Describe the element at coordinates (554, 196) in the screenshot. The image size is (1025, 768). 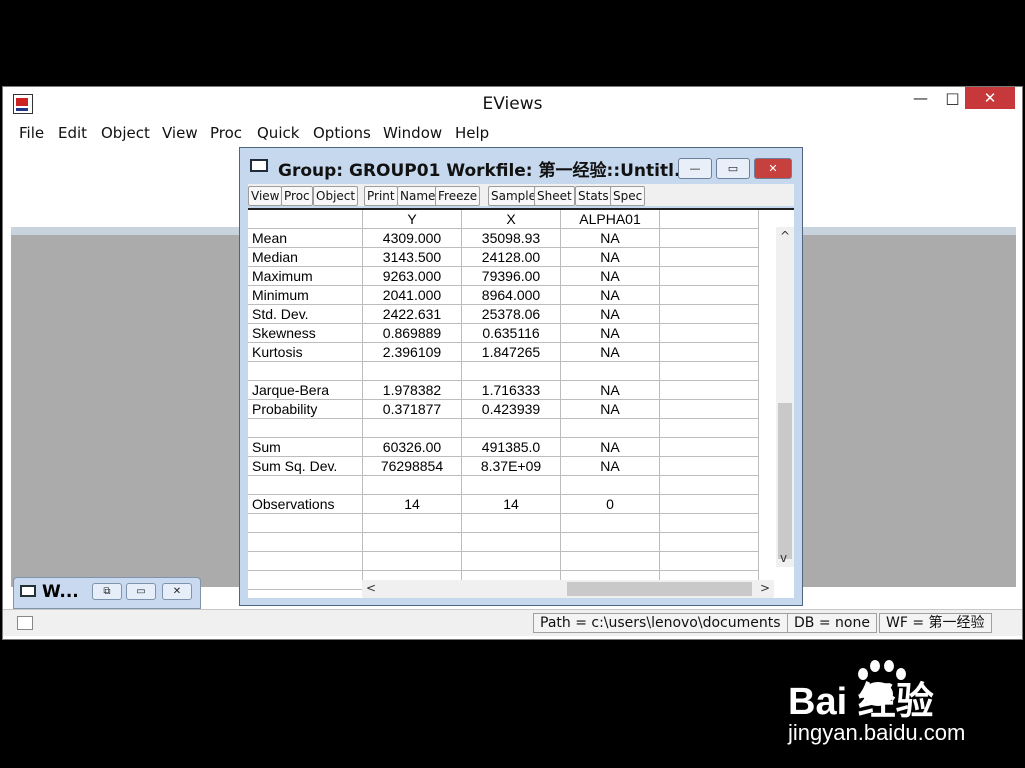
I see `toolbar-sheet-button: Sheet` at that location.